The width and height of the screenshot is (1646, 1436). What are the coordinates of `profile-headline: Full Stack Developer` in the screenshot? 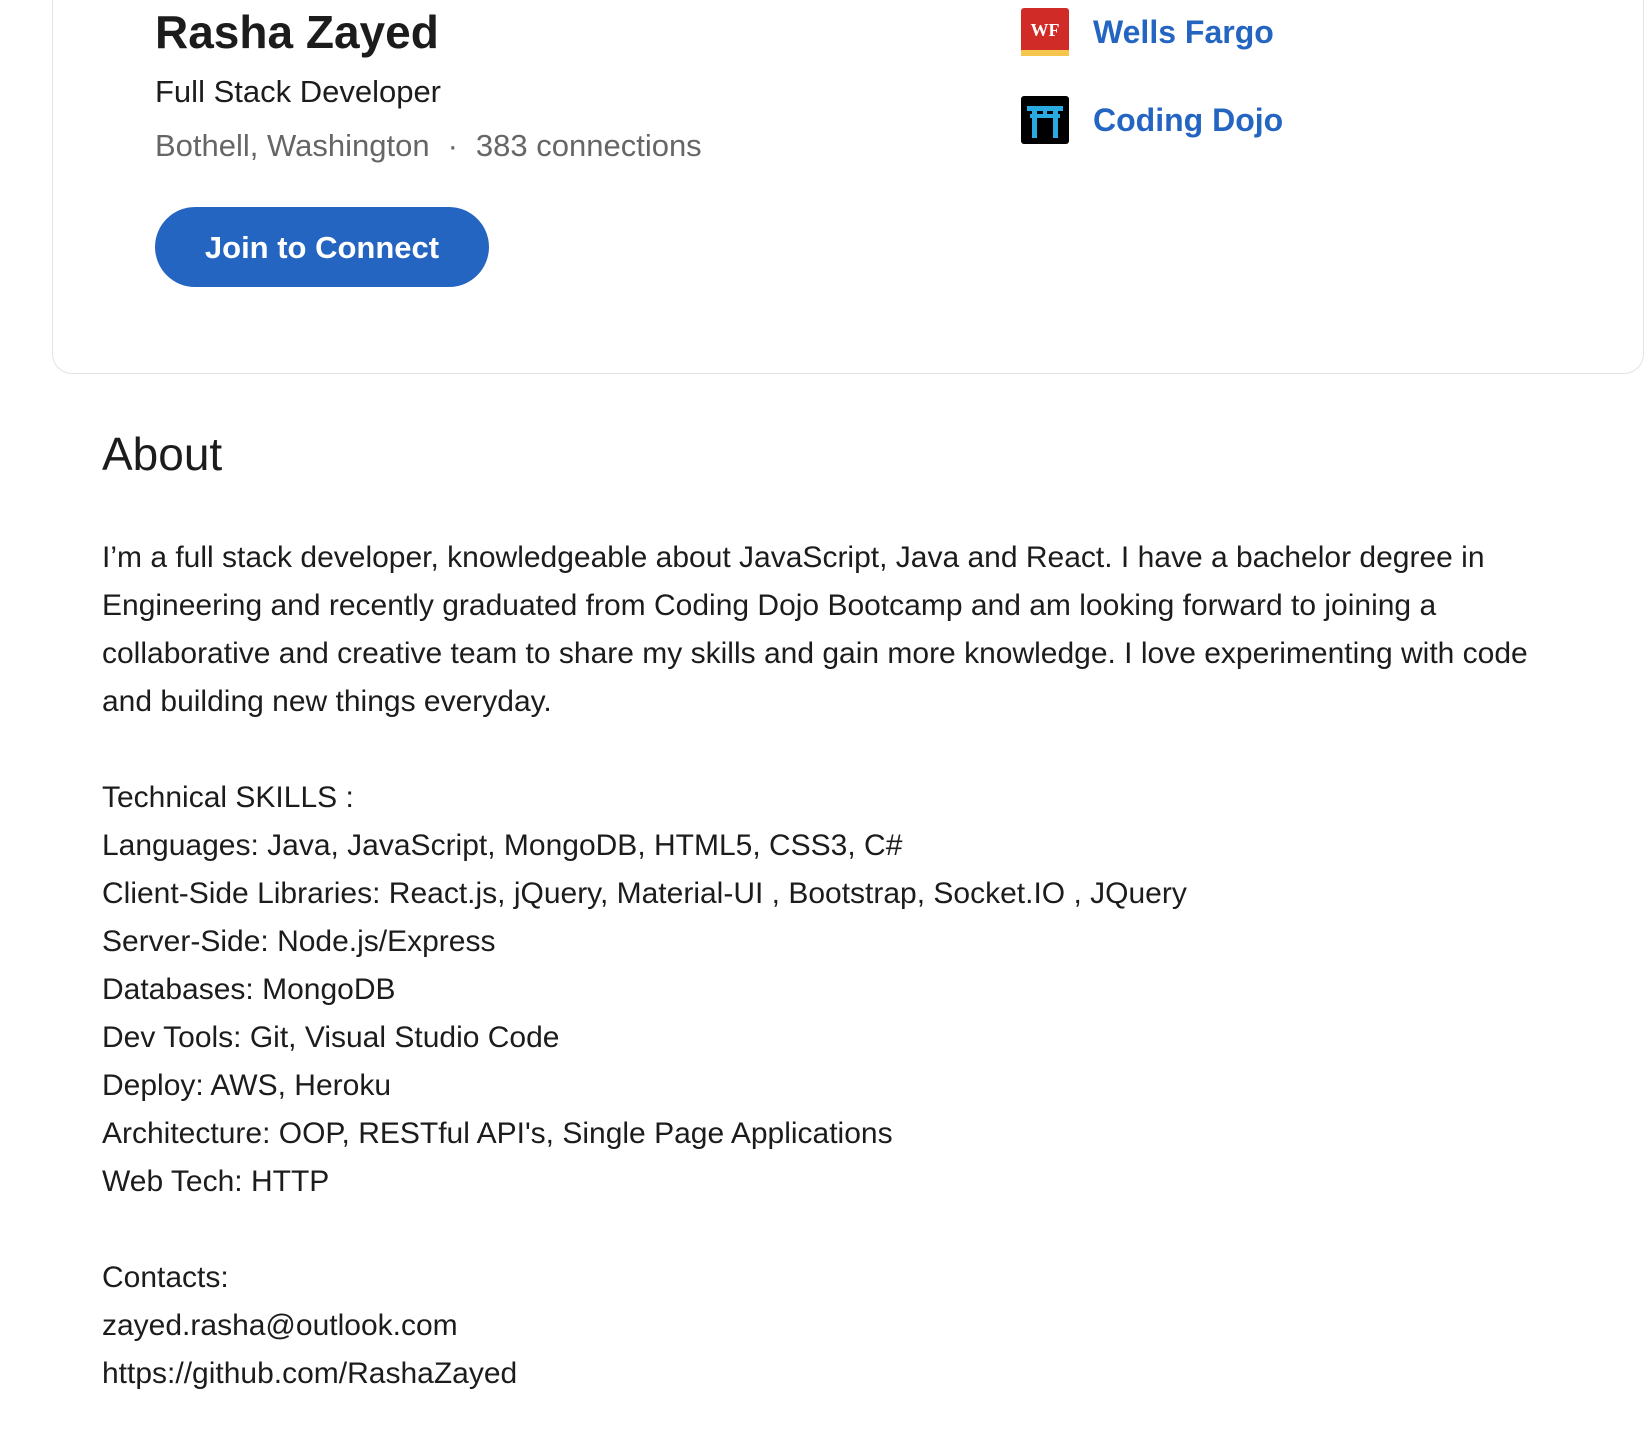 It's located at (298, 91).